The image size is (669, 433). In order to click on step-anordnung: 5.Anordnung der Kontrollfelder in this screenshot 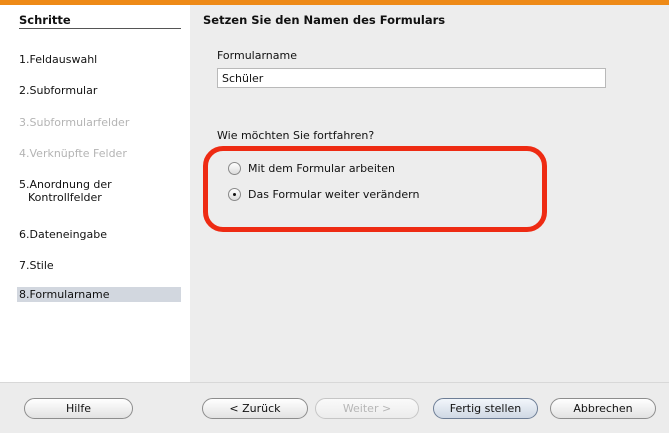, I will do `click(99, 191)`.